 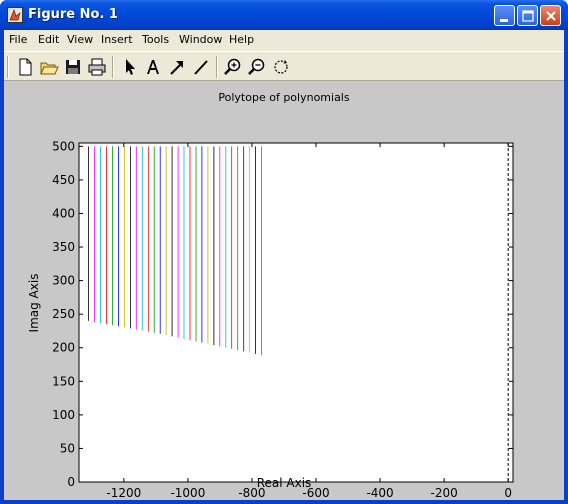 What do you see at coordinates (63, 247) in the screenshot?
I see `y-tick-label: 350` at bounding box center [63, 247].